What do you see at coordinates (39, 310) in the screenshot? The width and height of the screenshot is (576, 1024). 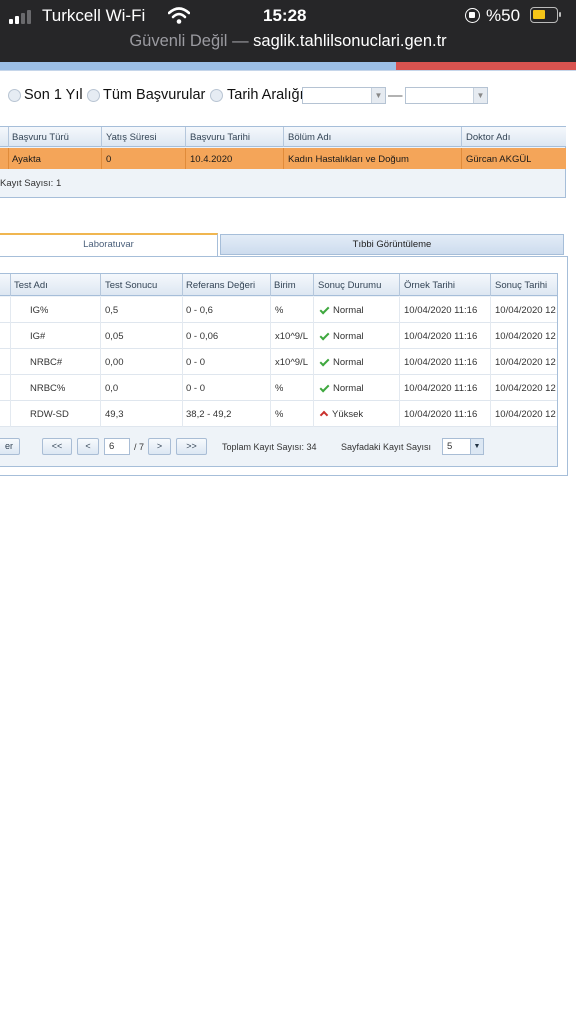 I see `cell-test-name: IG%` at bounding box center [39, 310].